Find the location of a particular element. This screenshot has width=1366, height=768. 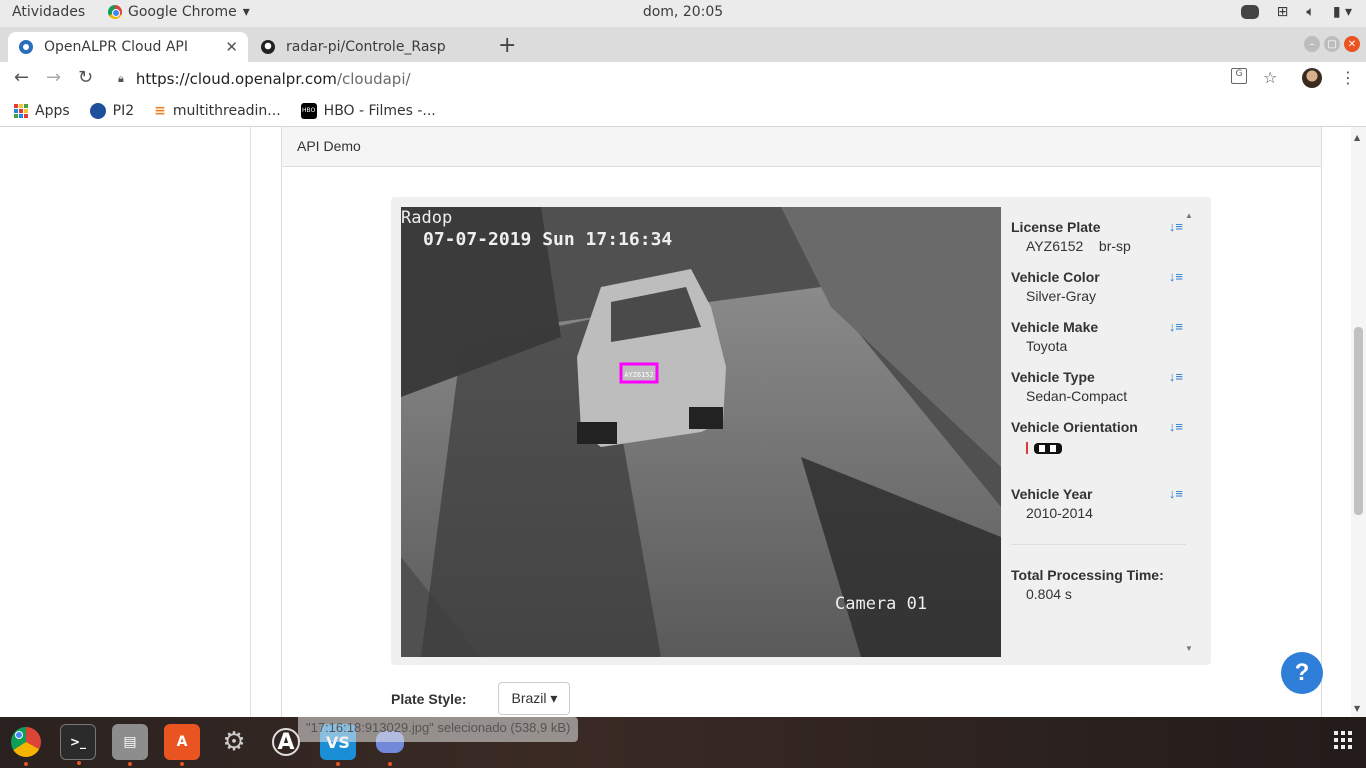

tab-openalpr: OpenALPR Cloud API ✕ is located at coordinates (128, 47).